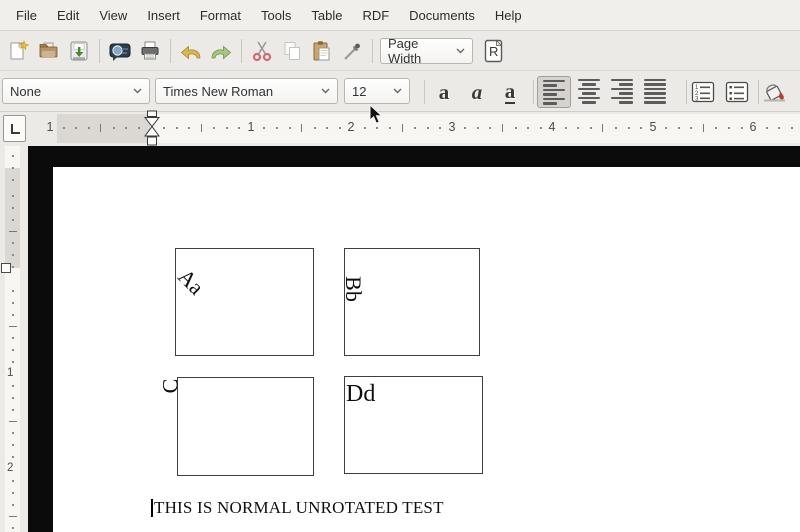 Image resolution: width=800 pixels, height=532 pixels. I want to click on menu-edit: Edit, so click(68, 15).